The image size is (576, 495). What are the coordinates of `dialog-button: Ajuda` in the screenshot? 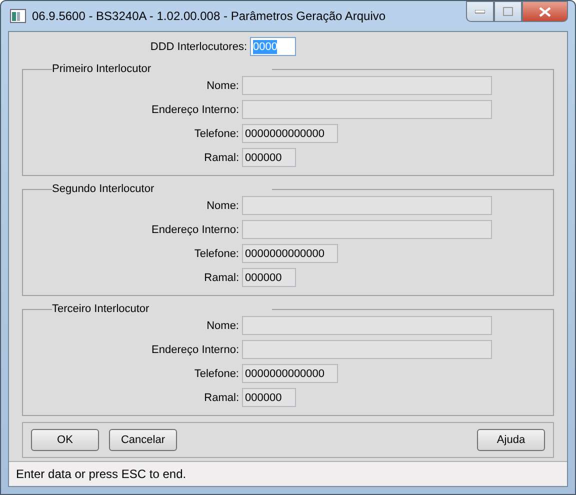 It's located at (511, 440).